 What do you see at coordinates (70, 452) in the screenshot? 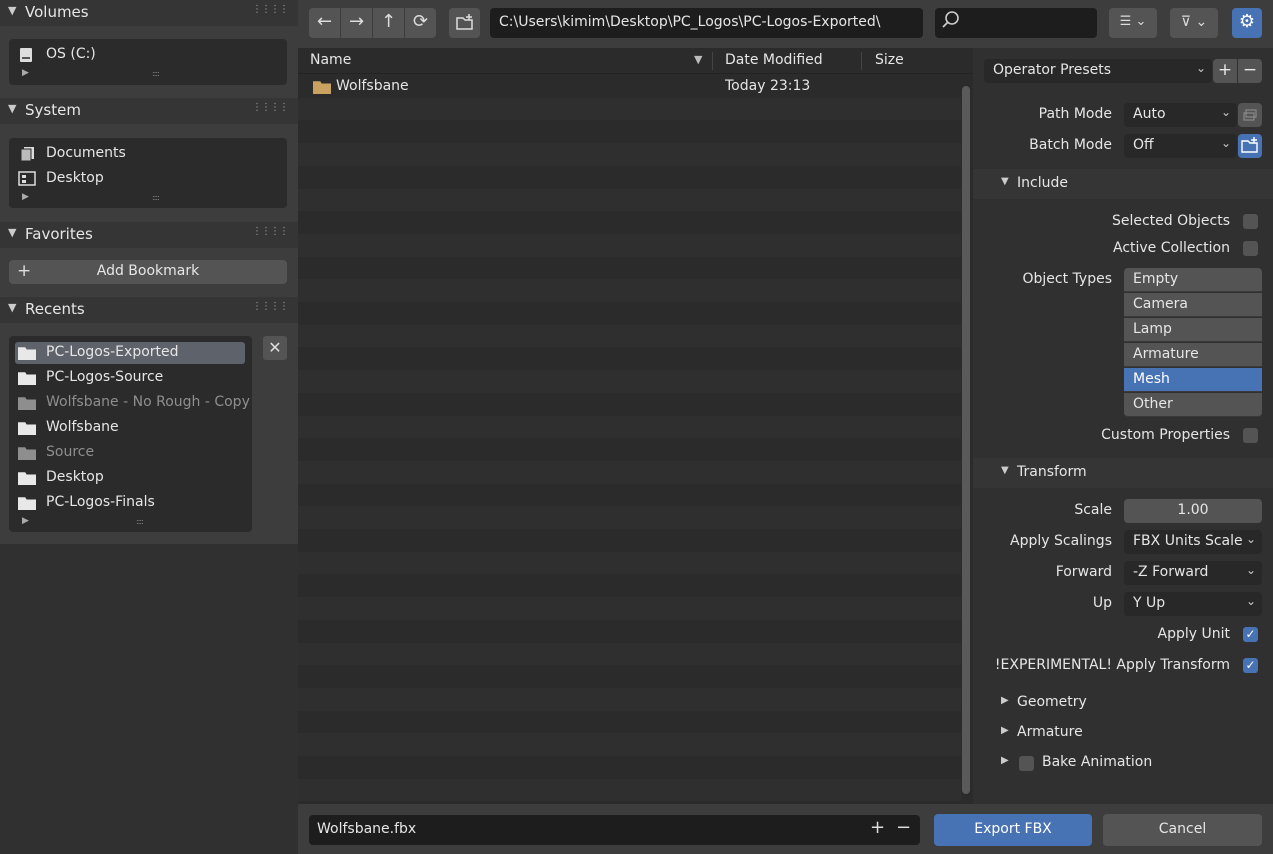
I see `recent-item-label: Source` at bounding box center [70, 452].